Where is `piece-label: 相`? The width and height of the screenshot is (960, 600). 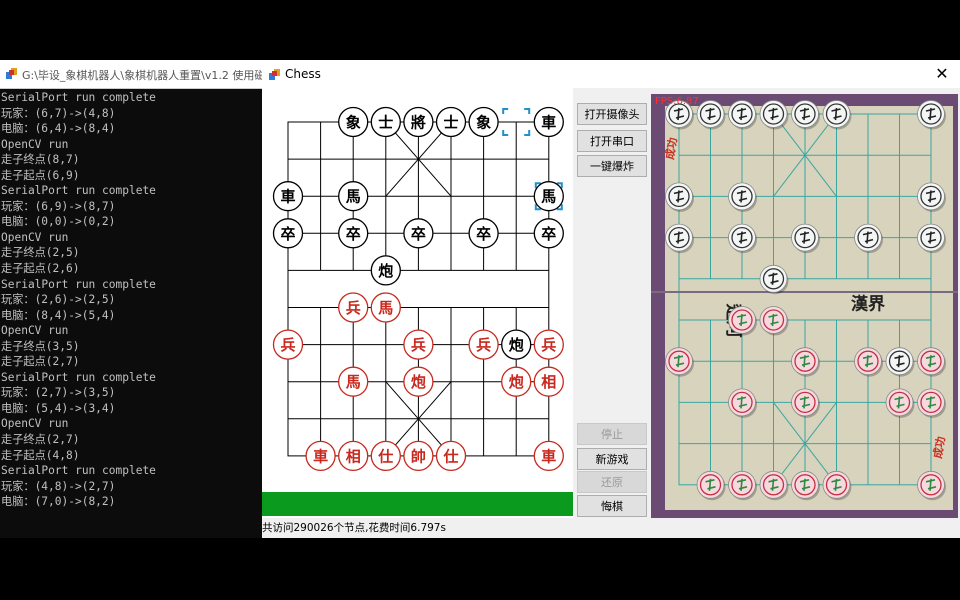
piece-label: 相 is located at coordinates (548, 382).